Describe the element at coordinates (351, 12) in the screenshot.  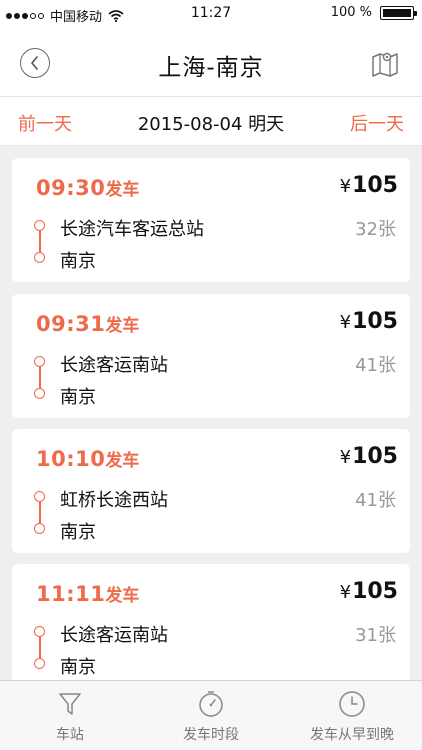
I see `battery-percent: 100 %` at that location.